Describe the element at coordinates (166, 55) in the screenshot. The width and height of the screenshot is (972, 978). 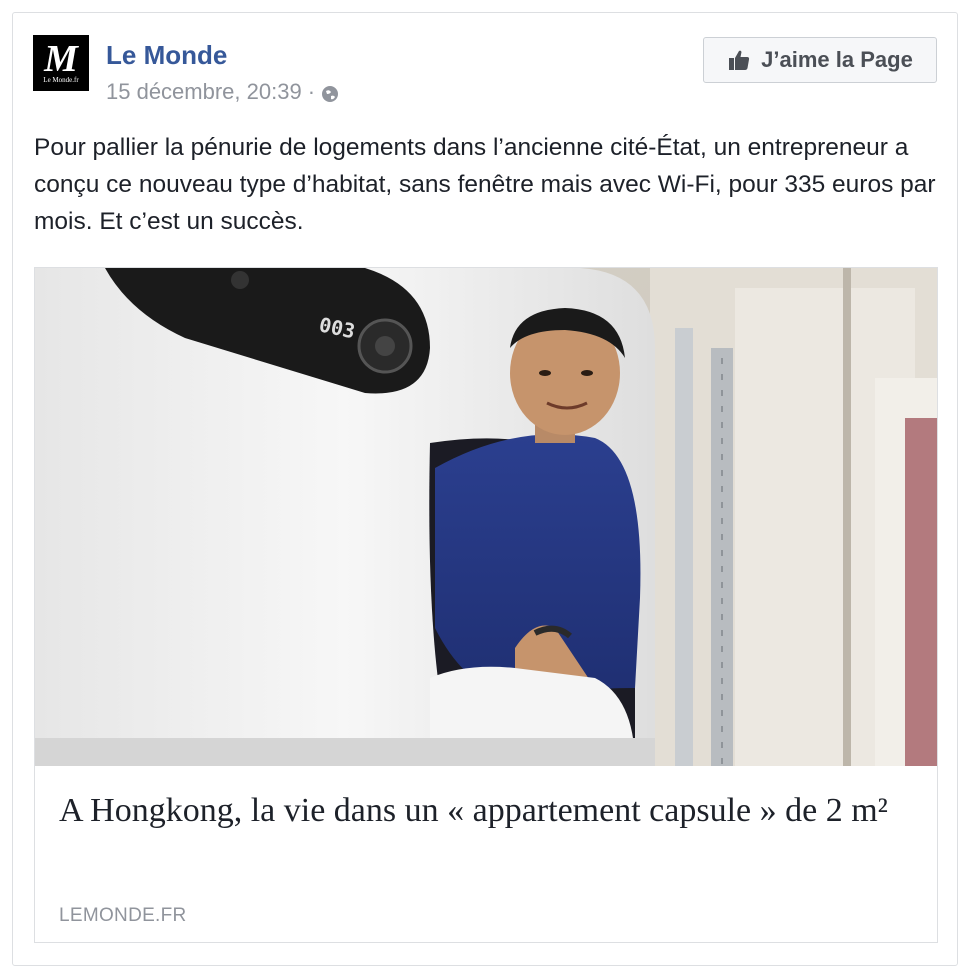
I see `page-name-link: Le Monde` at that location.